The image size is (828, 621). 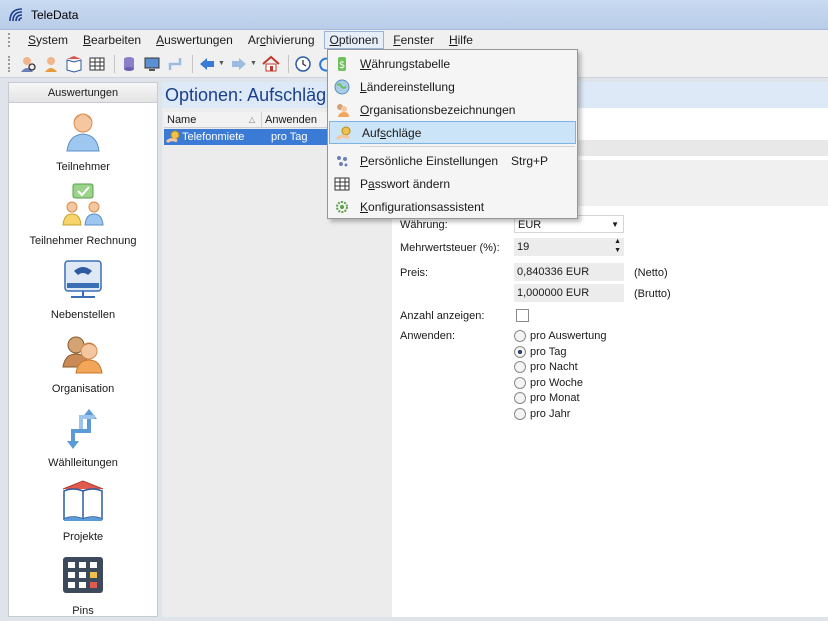 I want to click on menu-fenster: Fenster, so click(x=413, y=40).